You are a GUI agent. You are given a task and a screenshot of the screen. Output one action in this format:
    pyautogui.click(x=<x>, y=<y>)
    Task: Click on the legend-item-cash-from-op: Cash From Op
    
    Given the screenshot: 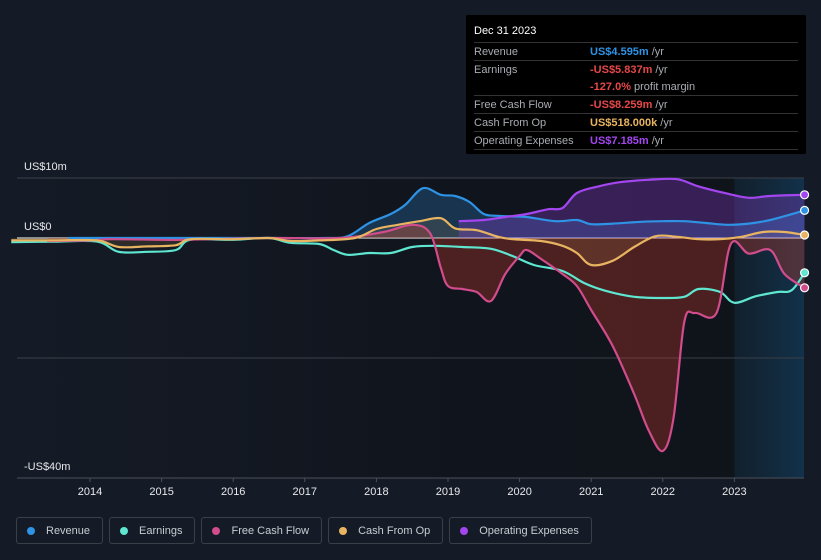 What is the action you would take?
    pyautogui.click(x=386, y=530)
    